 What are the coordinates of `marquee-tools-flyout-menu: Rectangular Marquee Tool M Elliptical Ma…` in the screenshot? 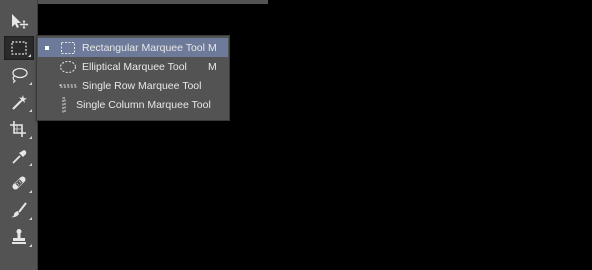 It's located at (133, 78).